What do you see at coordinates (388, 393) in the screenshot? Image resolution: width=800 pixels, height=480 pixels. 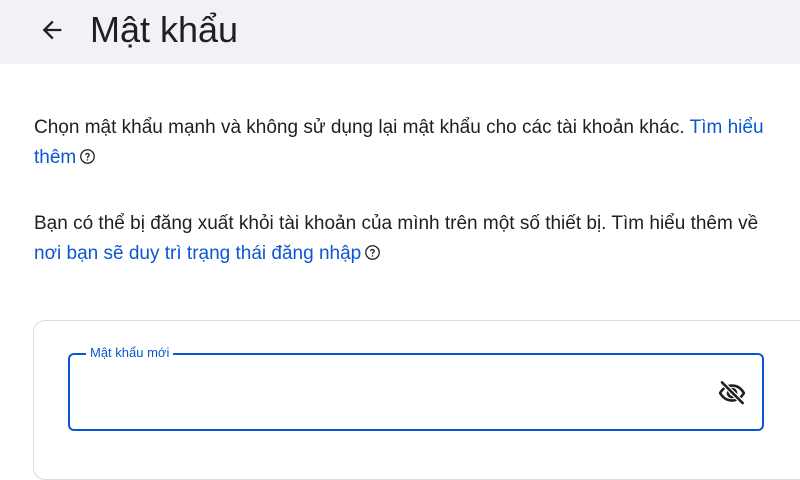 I see `new-password-input` at bounding box center [388, 393].